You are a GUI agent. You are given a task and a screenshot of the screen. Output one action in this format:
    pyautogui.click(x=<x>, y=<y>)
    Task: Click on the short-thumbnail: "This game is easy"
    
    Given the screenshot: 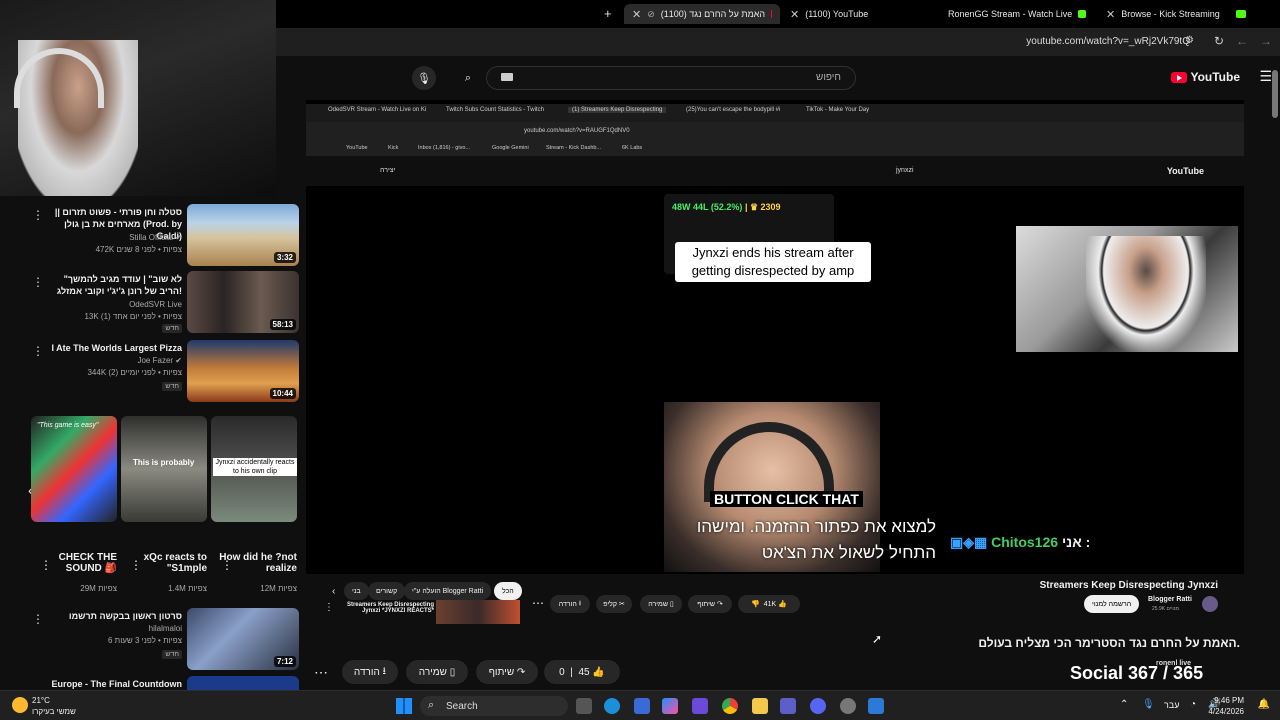 What is the action you would take?
    pyautogui.click(x=74, y=469)
    